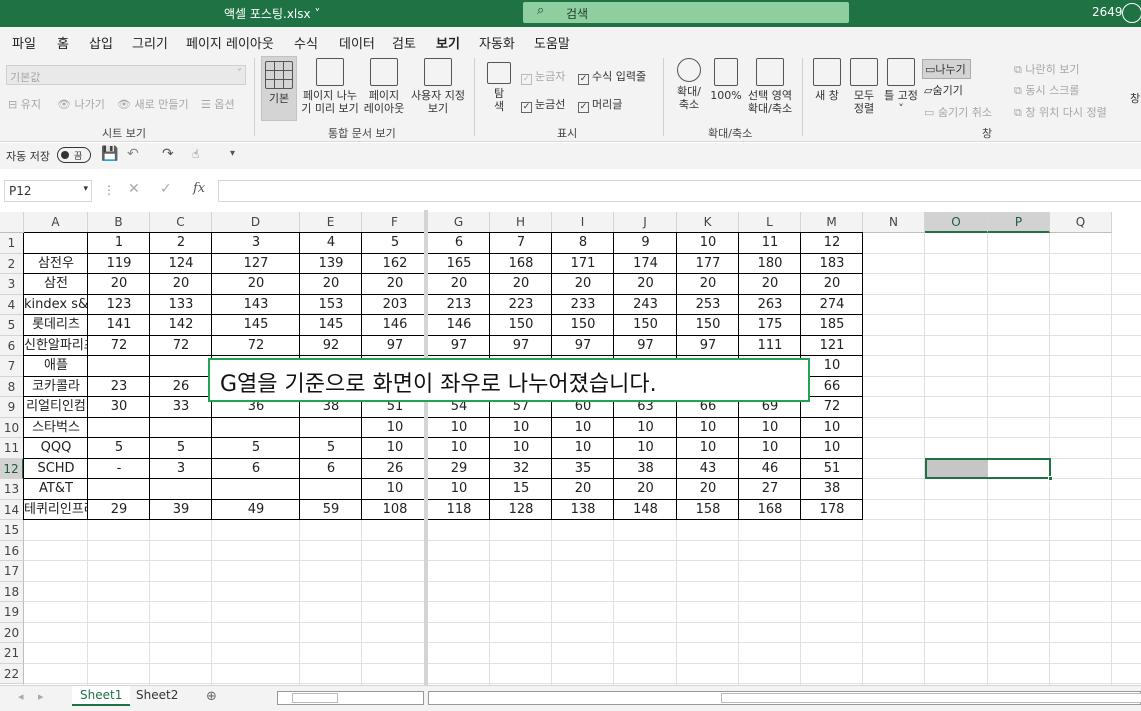 The width and height of the screenshot is (1141, 711). What do you see at coordinates (404, 42) in the screenshot?
I see `tab-review: 검토` at bounding box center [404, 42].